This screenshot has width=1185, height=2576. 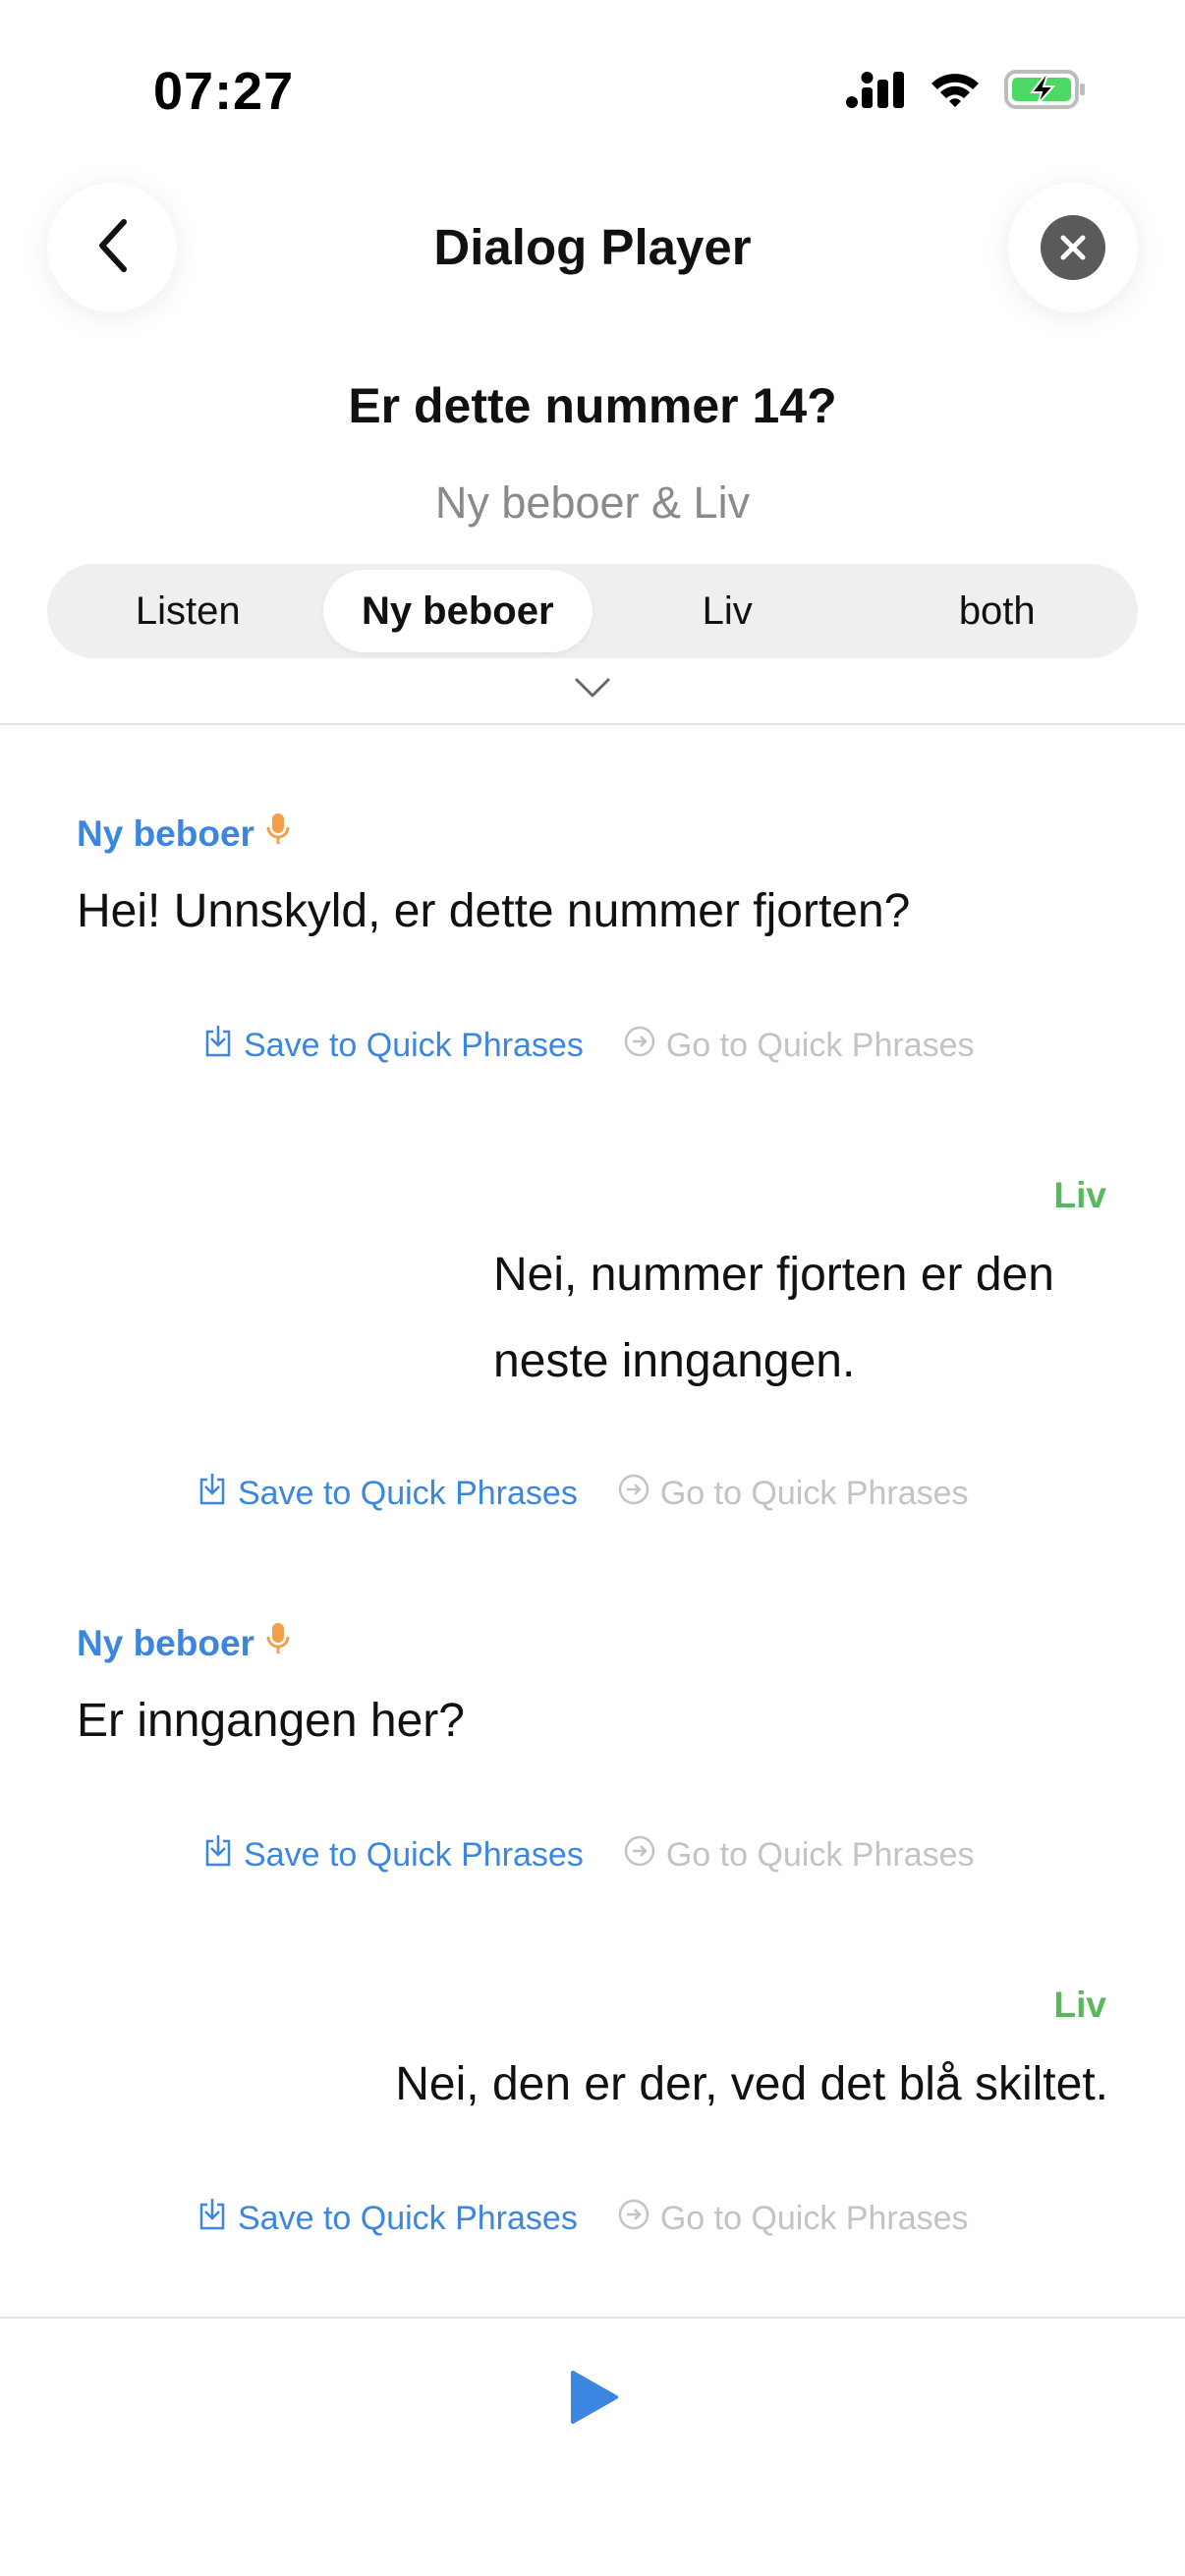 What do you see at coordinates (592, 93) in the screenshot?
I see `status-bar: 07:27` at bounding box center [592, 93].